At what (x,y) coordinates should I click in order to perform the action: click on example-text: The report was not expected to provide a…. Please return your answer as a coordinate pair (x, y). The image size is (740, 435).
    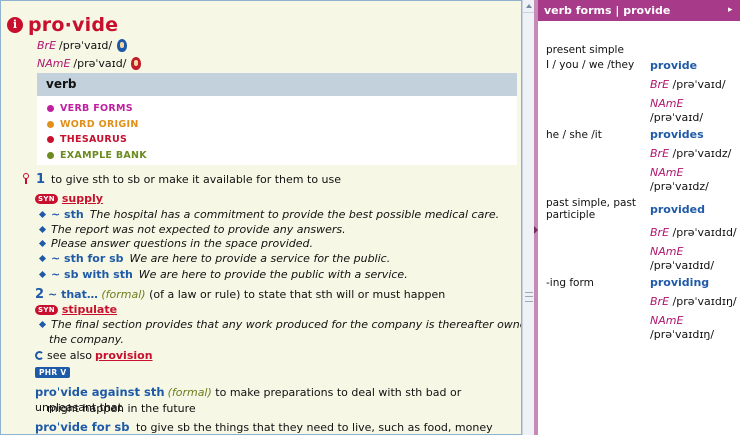
    Looking at the image, I should click on (198, 229).